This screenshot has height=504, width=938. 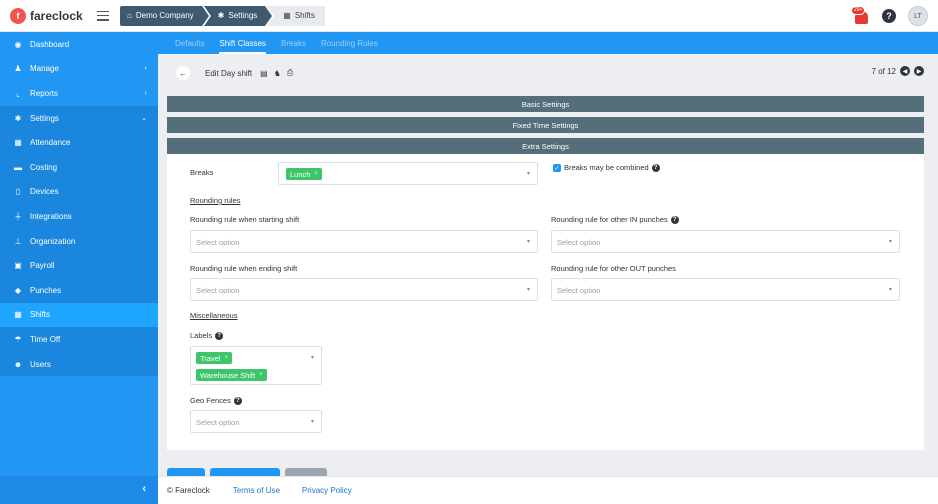 I want to click on print-icon: ⎙, so click(x=290, y=73).